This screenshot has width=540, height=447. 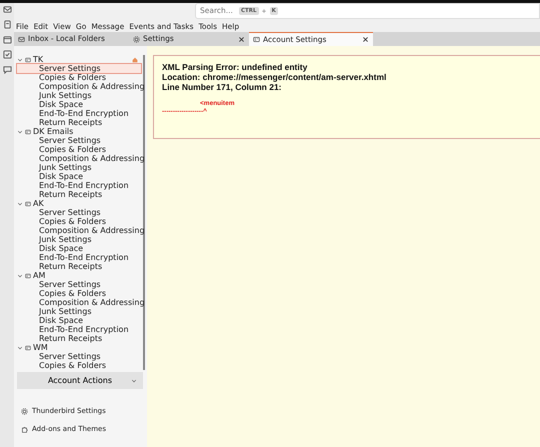 I want to click on tasks-icon, so click(x=7, y=54).